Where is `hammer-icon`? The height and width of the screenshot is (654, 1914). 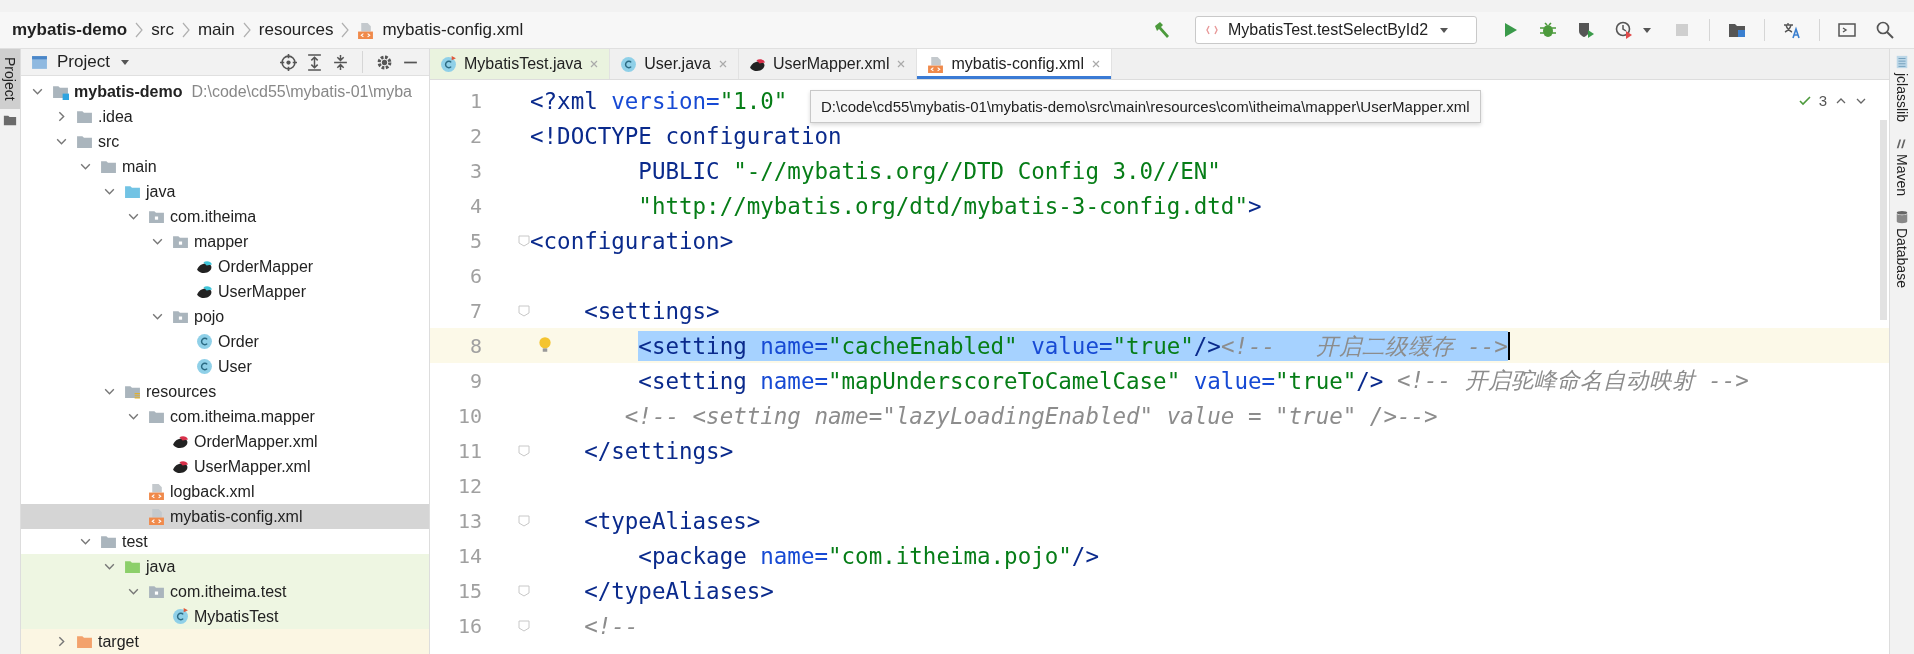 hammer-icon is located at coordinates (1162, 30).